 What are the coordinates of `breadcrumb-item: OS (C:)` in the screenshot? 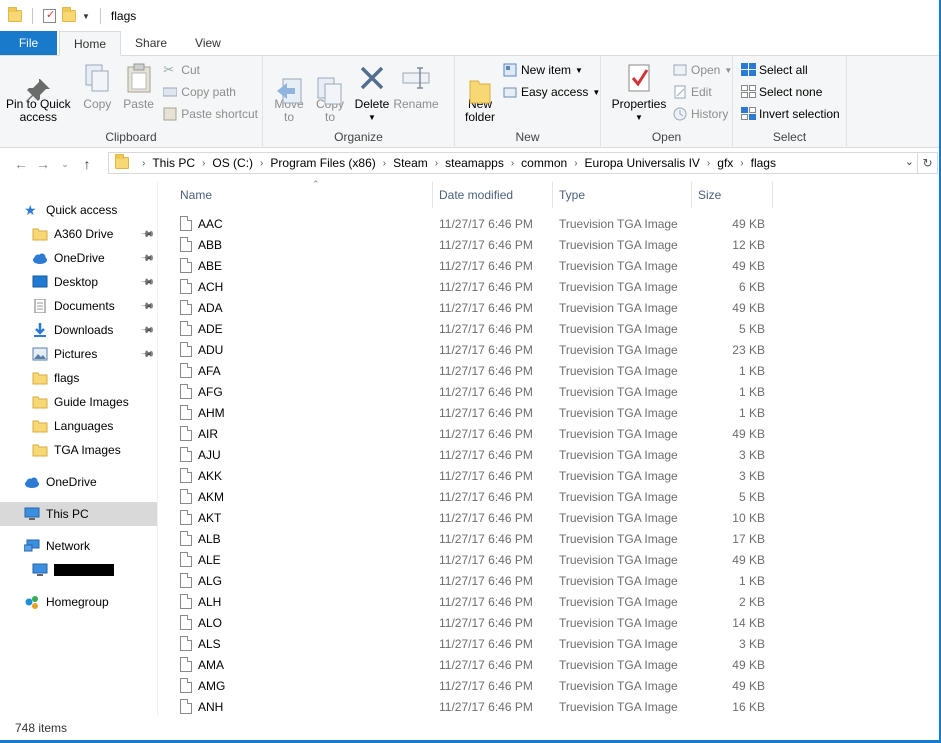 It's located at (232, 163).